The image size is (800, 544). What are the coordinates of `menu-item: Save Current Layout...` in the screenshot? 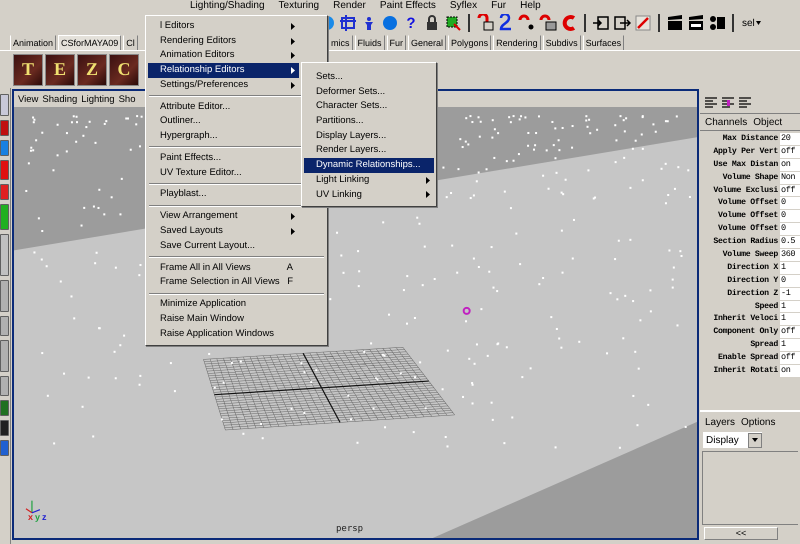 It's located at (223, 246).